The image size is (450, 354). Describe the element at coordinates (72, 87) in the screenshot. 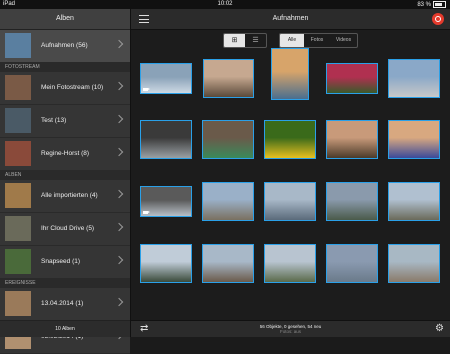

I see `album-label: Mein Fotostream (10)` at that location.